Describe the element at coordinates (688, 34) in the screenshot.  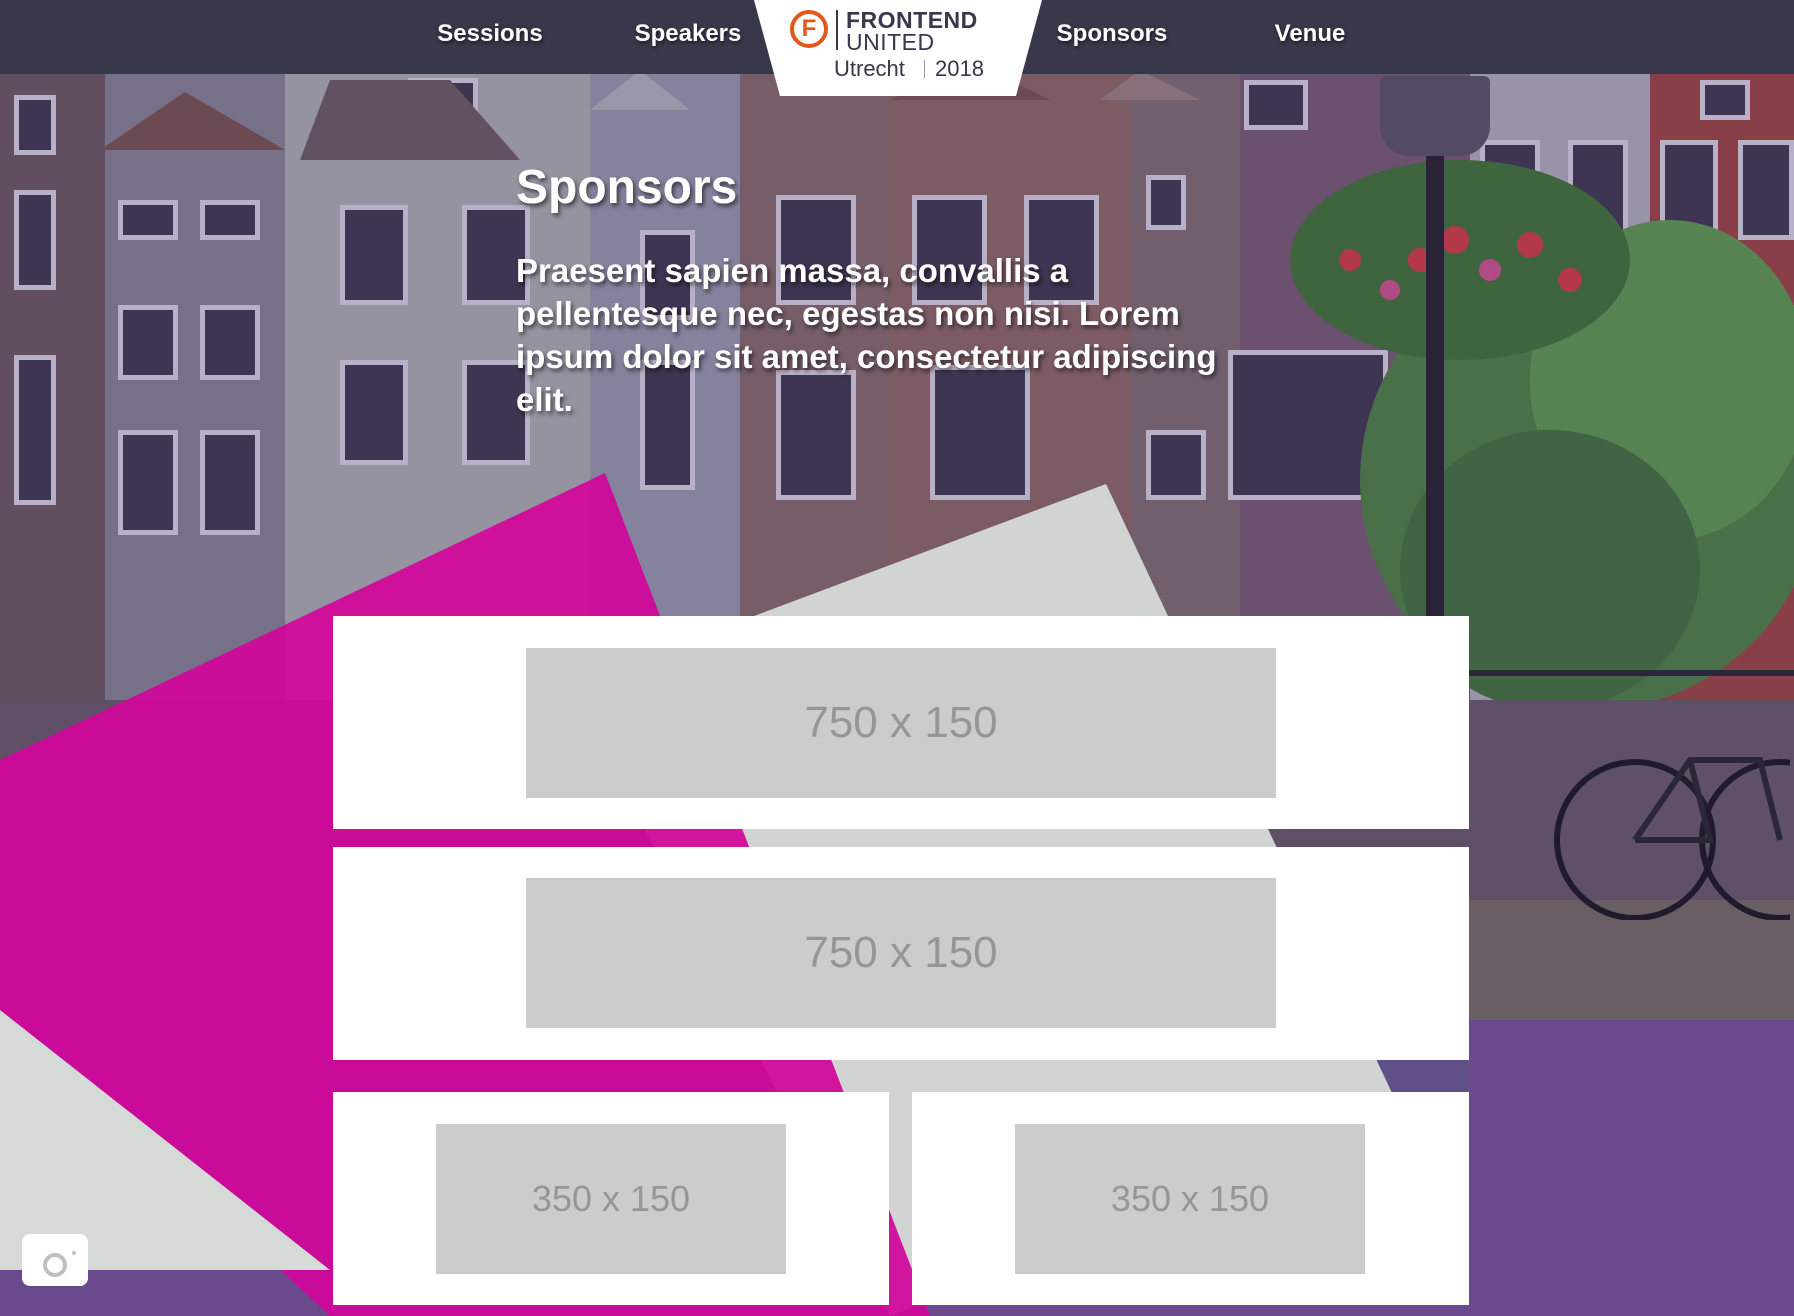
I see `nav-link-speakers: Speakers` at that location.